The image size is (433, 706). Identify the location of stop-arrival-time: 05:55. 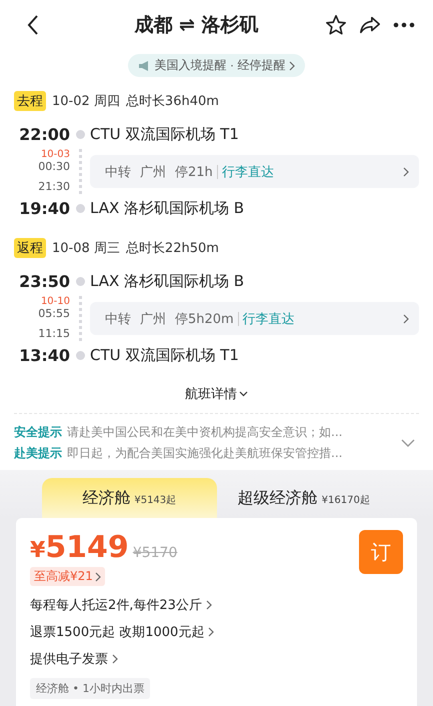
(54, 314).